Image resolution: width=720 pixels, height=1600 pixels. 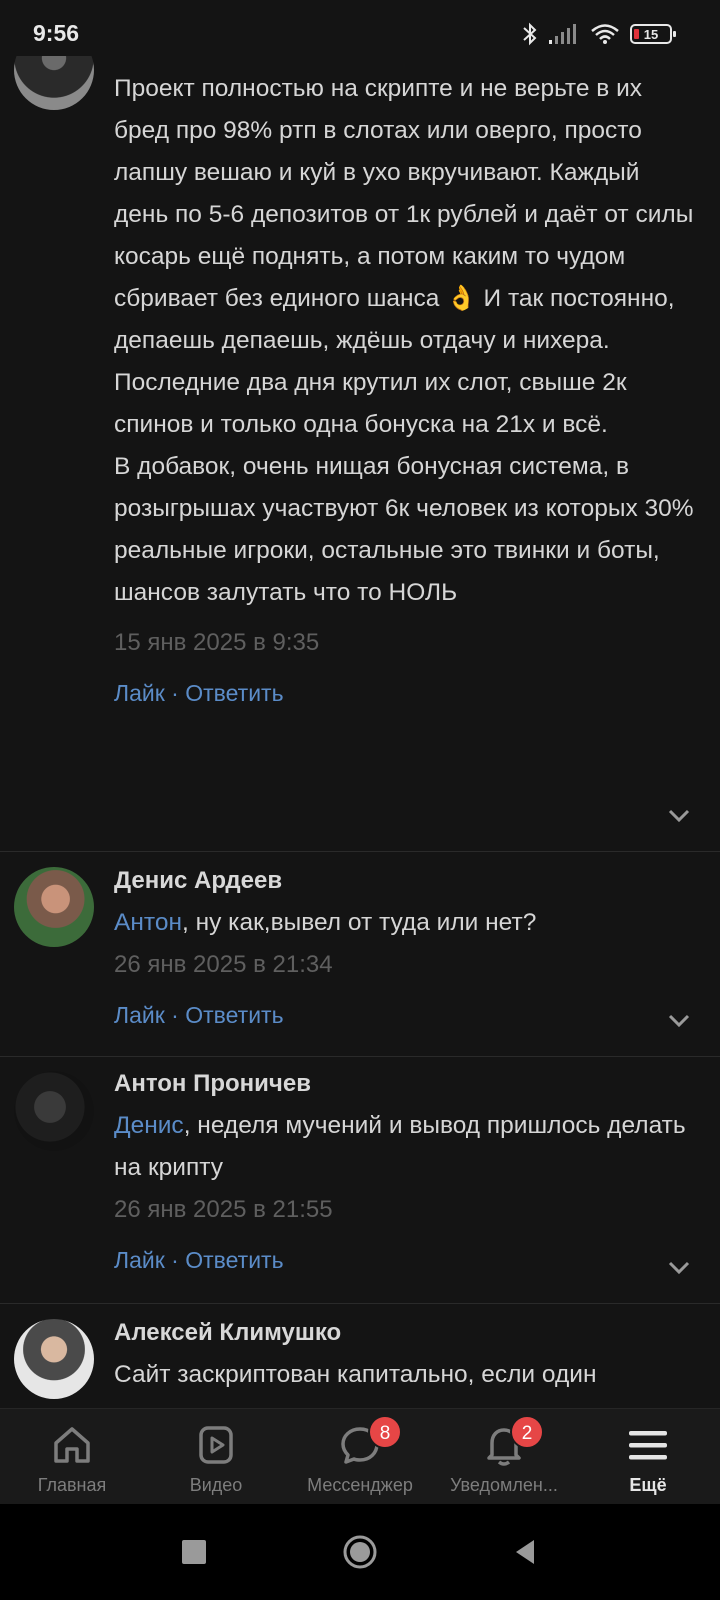 What do you see at coordinates (562, 34) in the screenshot?
I see `signal-icon` at bounding box center [562, 34].